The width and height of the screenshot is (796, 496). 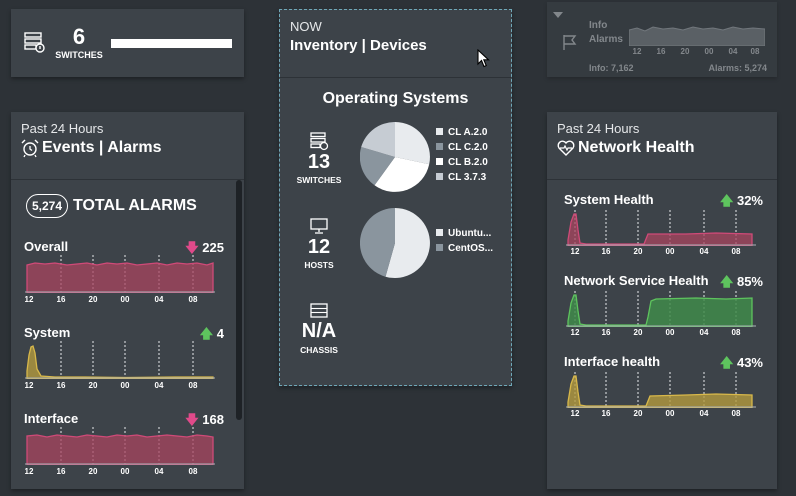 I want to click on metric-value-text: 32%, so click(x=749, y=200).